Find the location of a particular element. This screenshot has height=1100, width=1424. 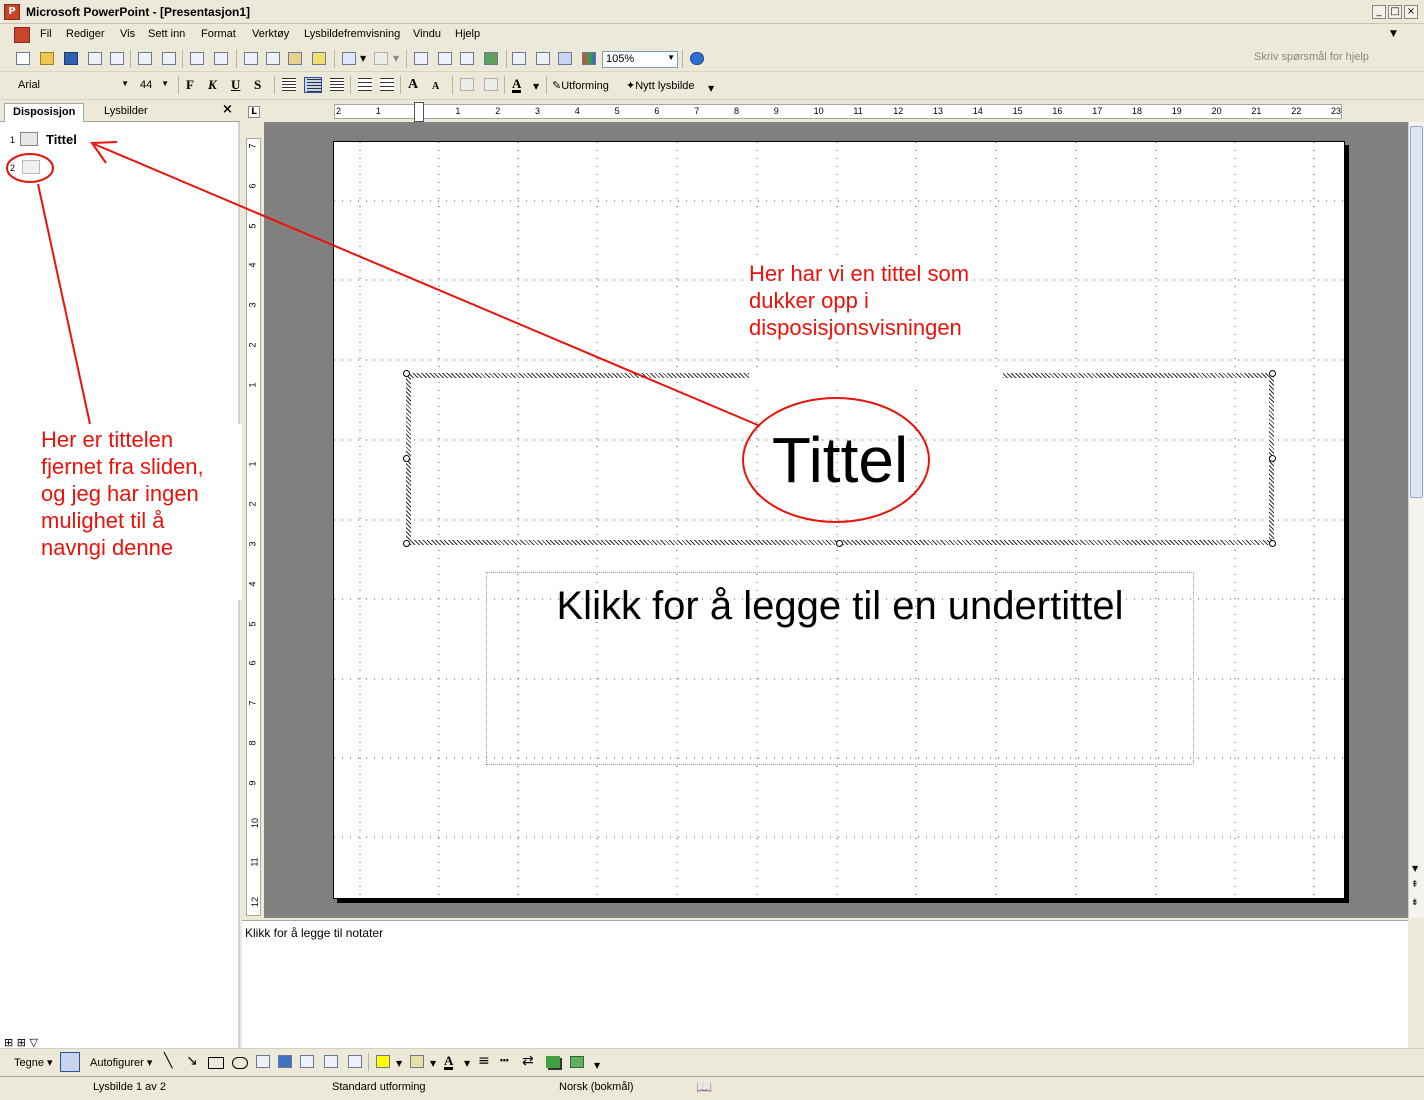

save-icon is located at coordinates (71, 59).